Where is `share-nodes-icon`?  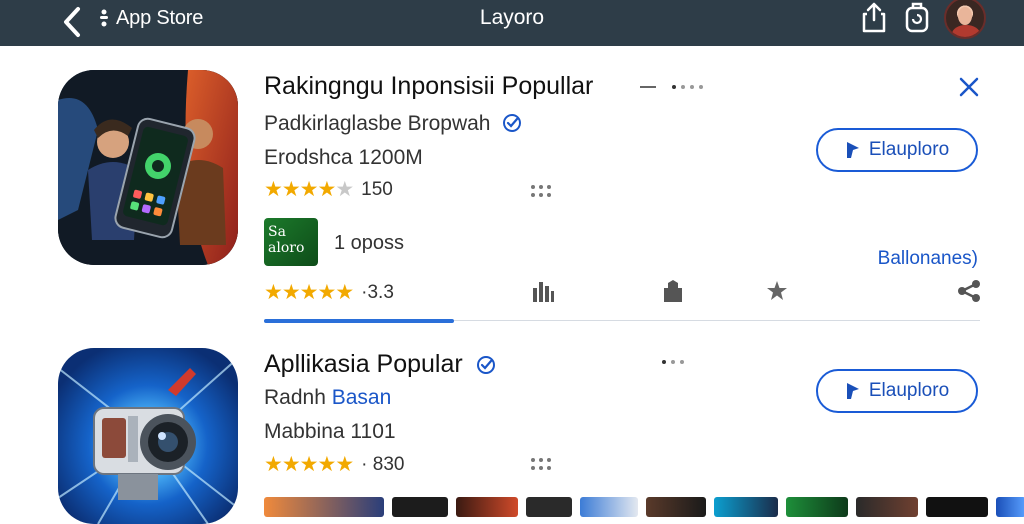 share-nodes-icon is located at coordinates (969, 291).